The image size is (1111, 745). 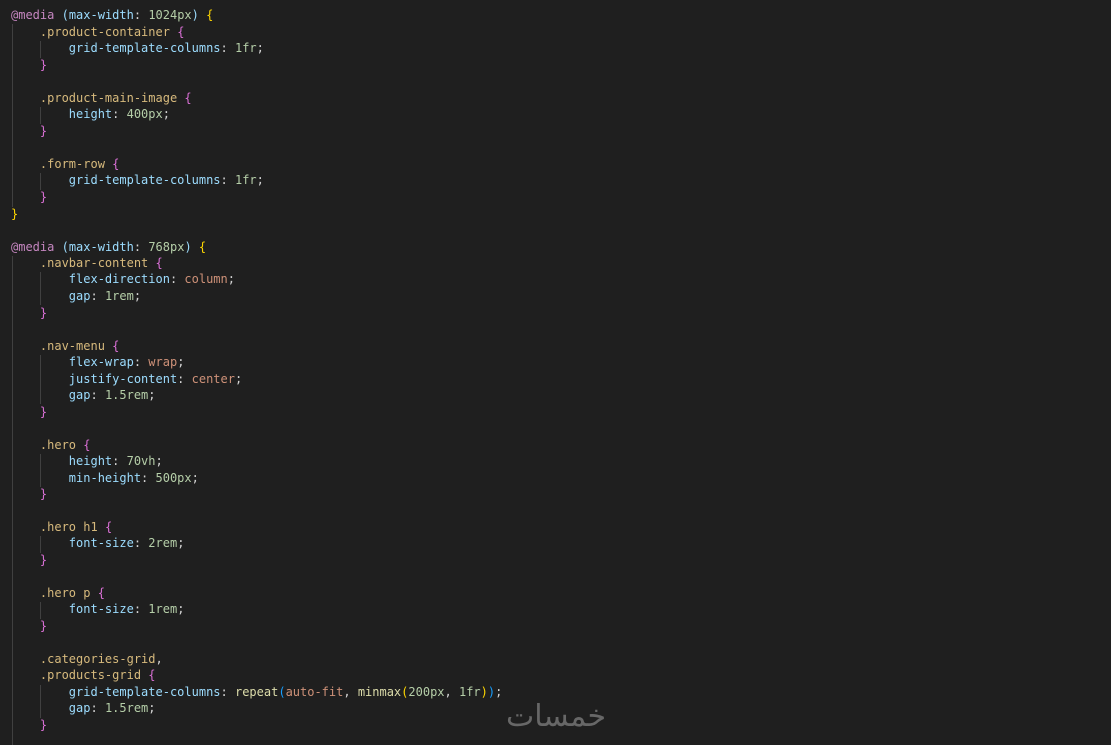 I want to click on code-line: flex-direction: column;, so click(x=151, y=279).